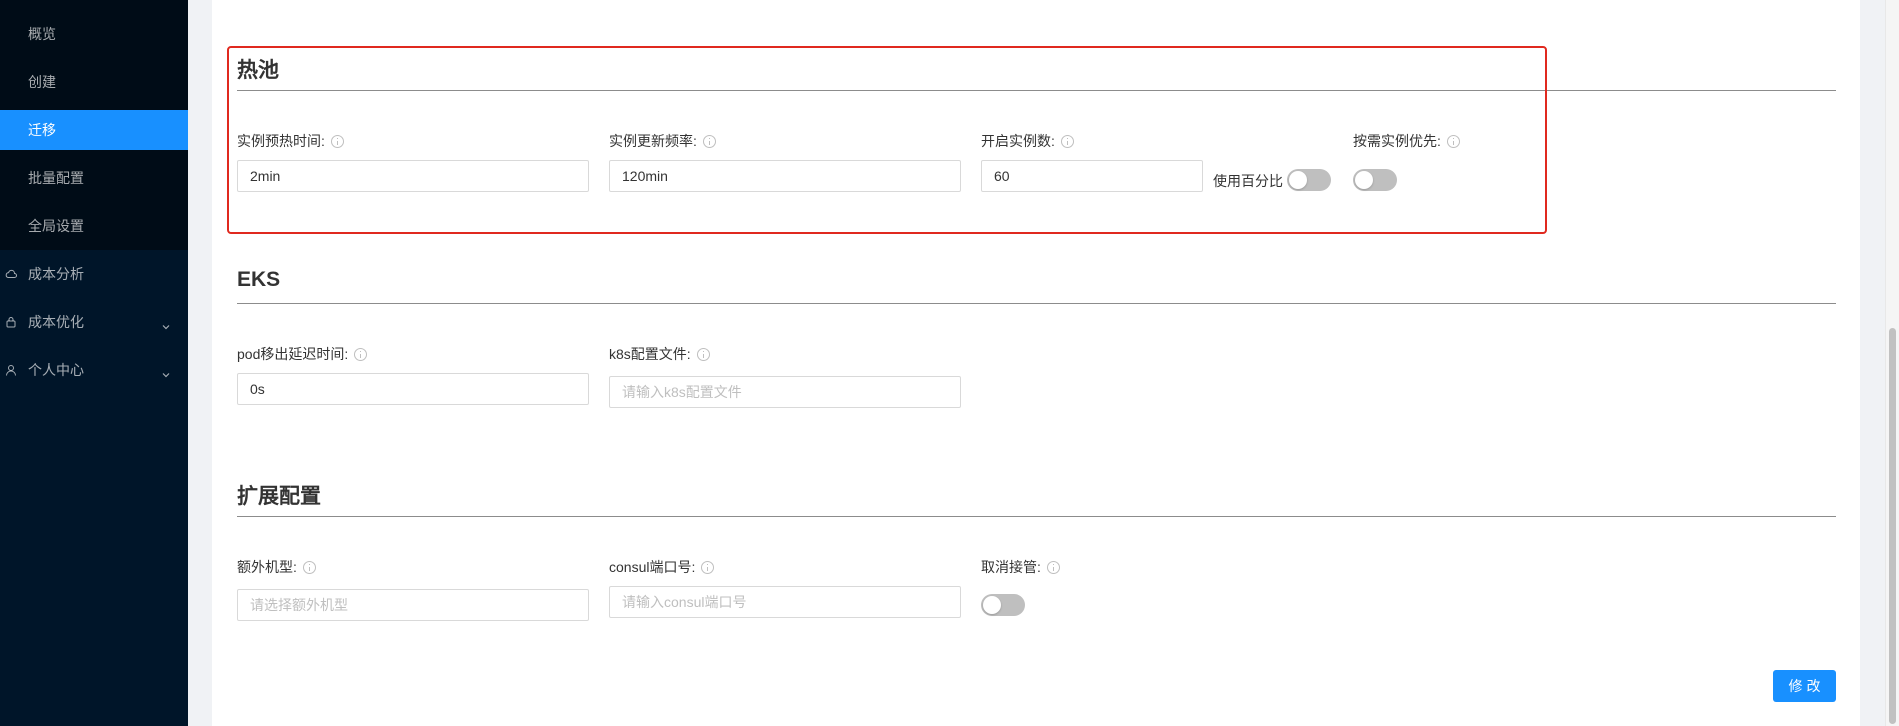 This screenshot has width=1899, height=726. I want to click on sidebar-item-label: 成本分析, so click(56, 274).